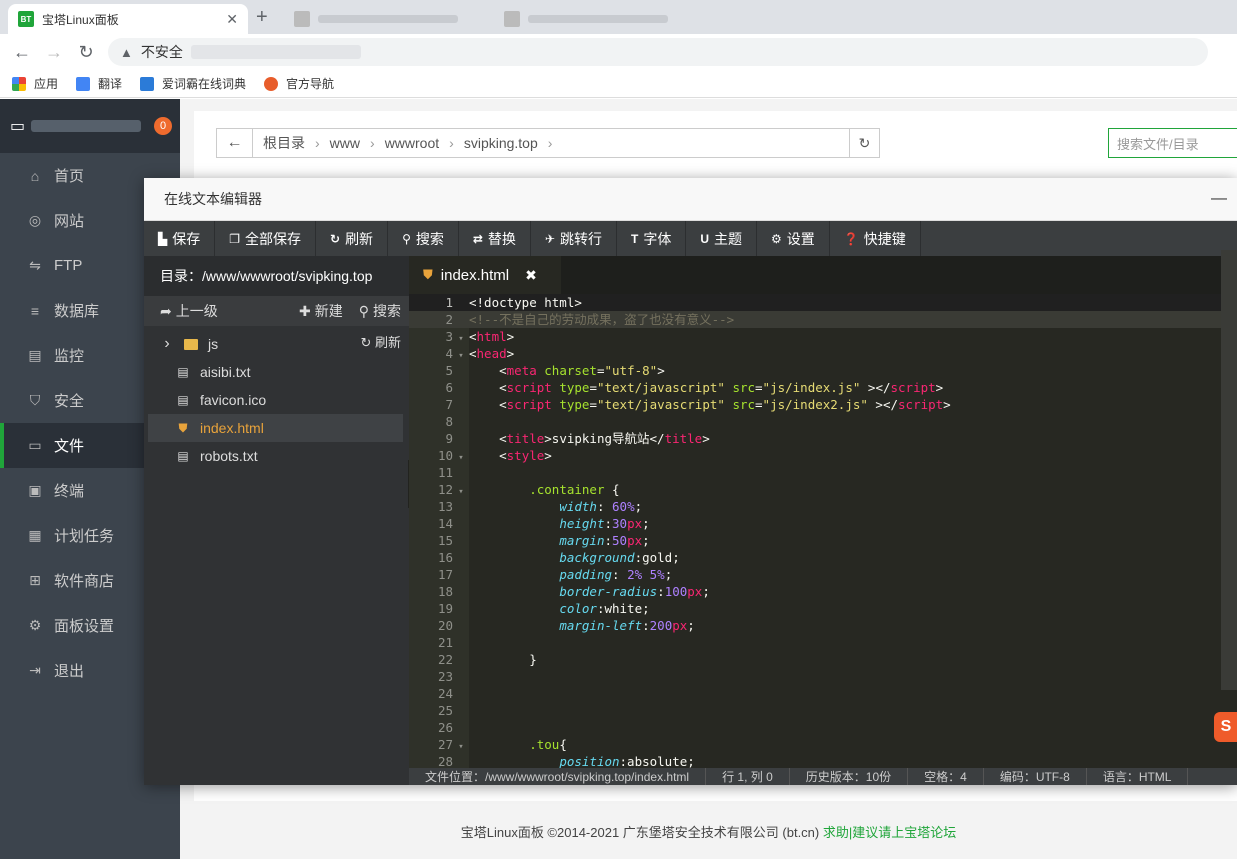  Describe the element at coordinates (275, 428) in the screenshot. I see `file-list-item: ⛊ index.html` at that location.